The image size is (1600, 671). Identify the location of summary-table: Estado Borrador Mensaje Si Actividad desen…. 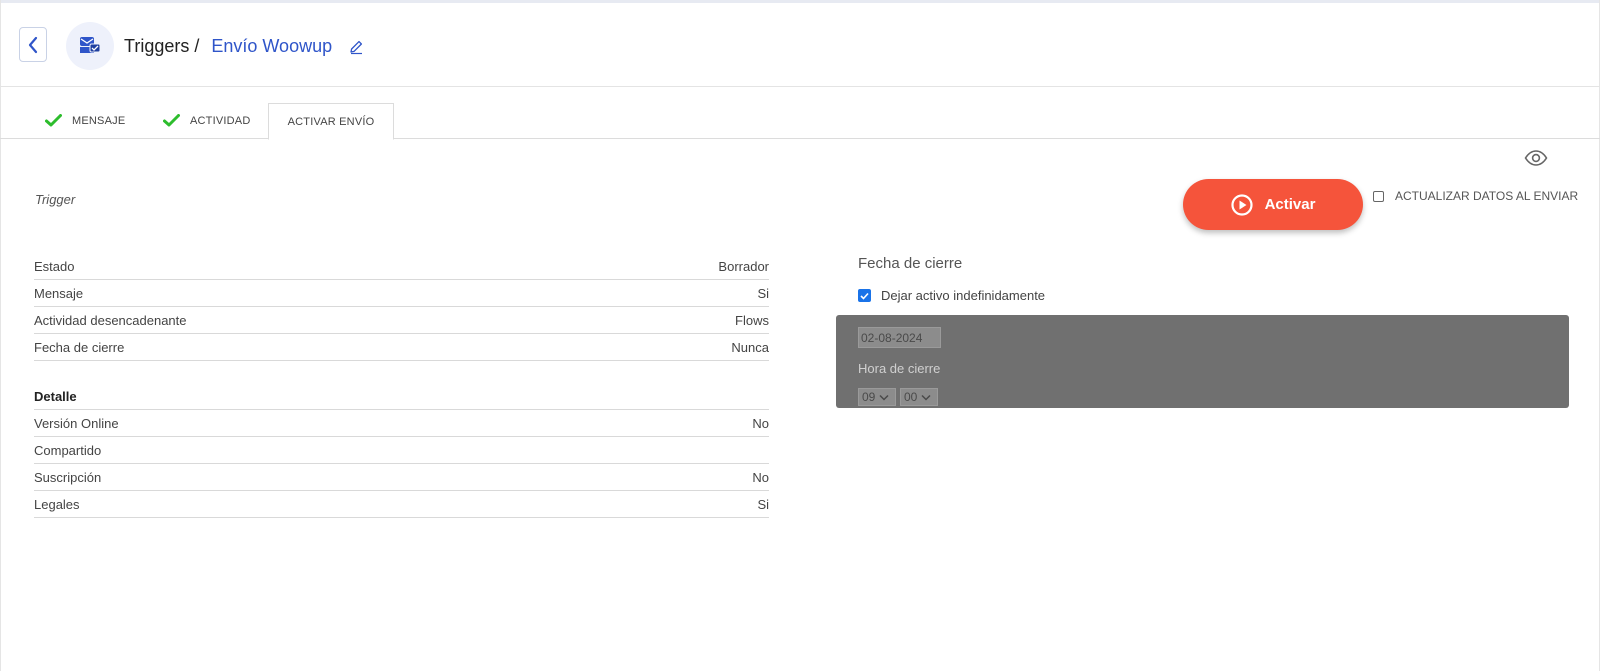
(401, 307).